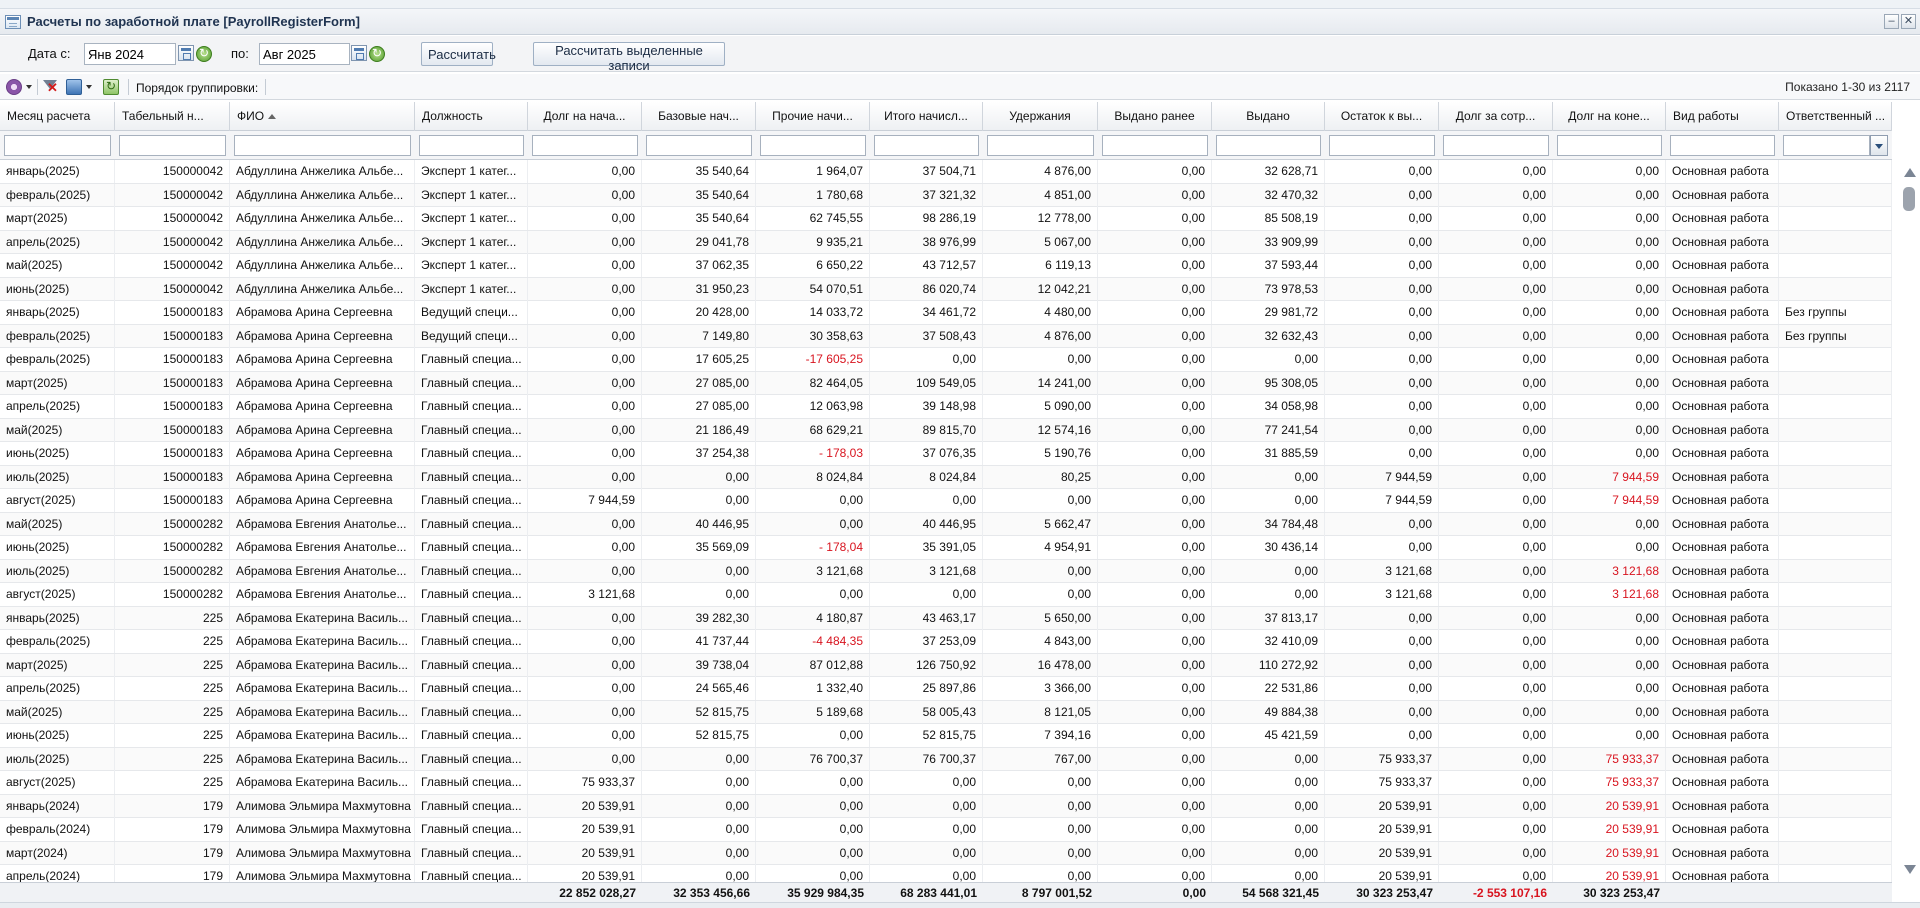  I want to click on filter-input-paid-earlier, so click(1155, 145).